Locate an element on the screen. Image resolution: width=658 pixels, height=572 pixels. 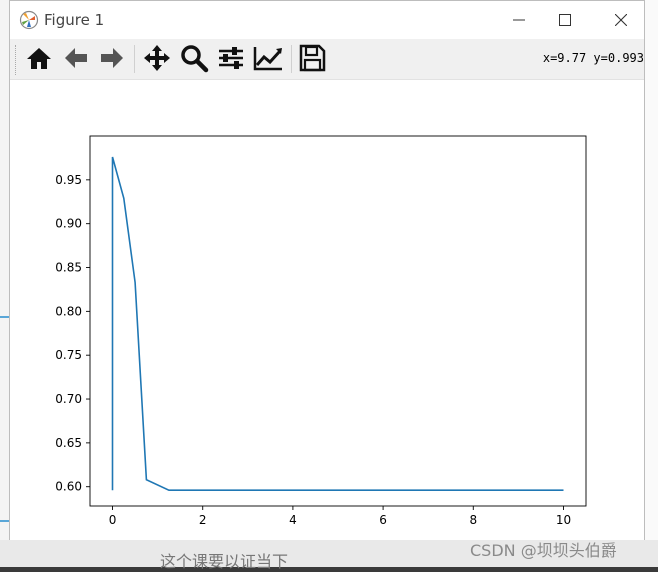
y-tick-label: 0.95 is located at coordinates (68, 180).